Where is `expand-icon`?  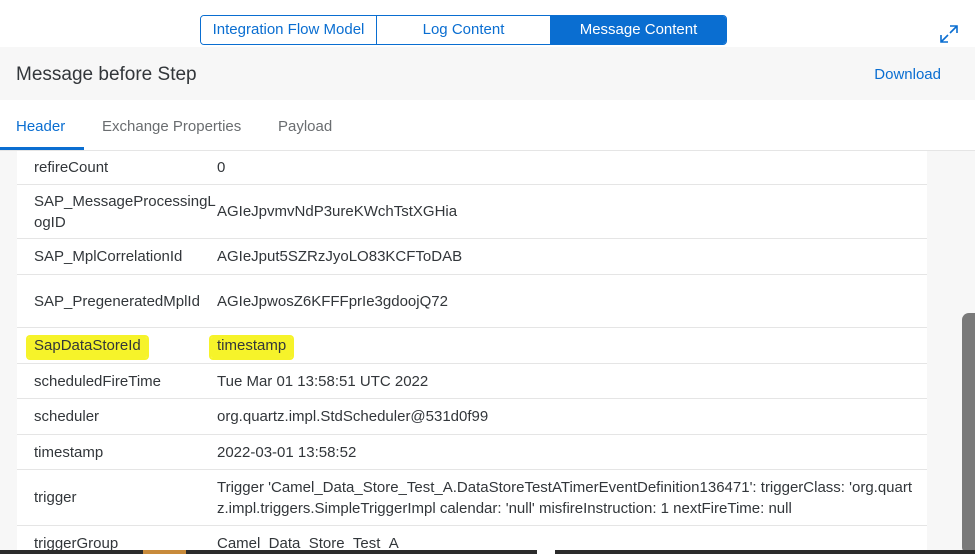
expand-icon is located at coordinates (949, 34).